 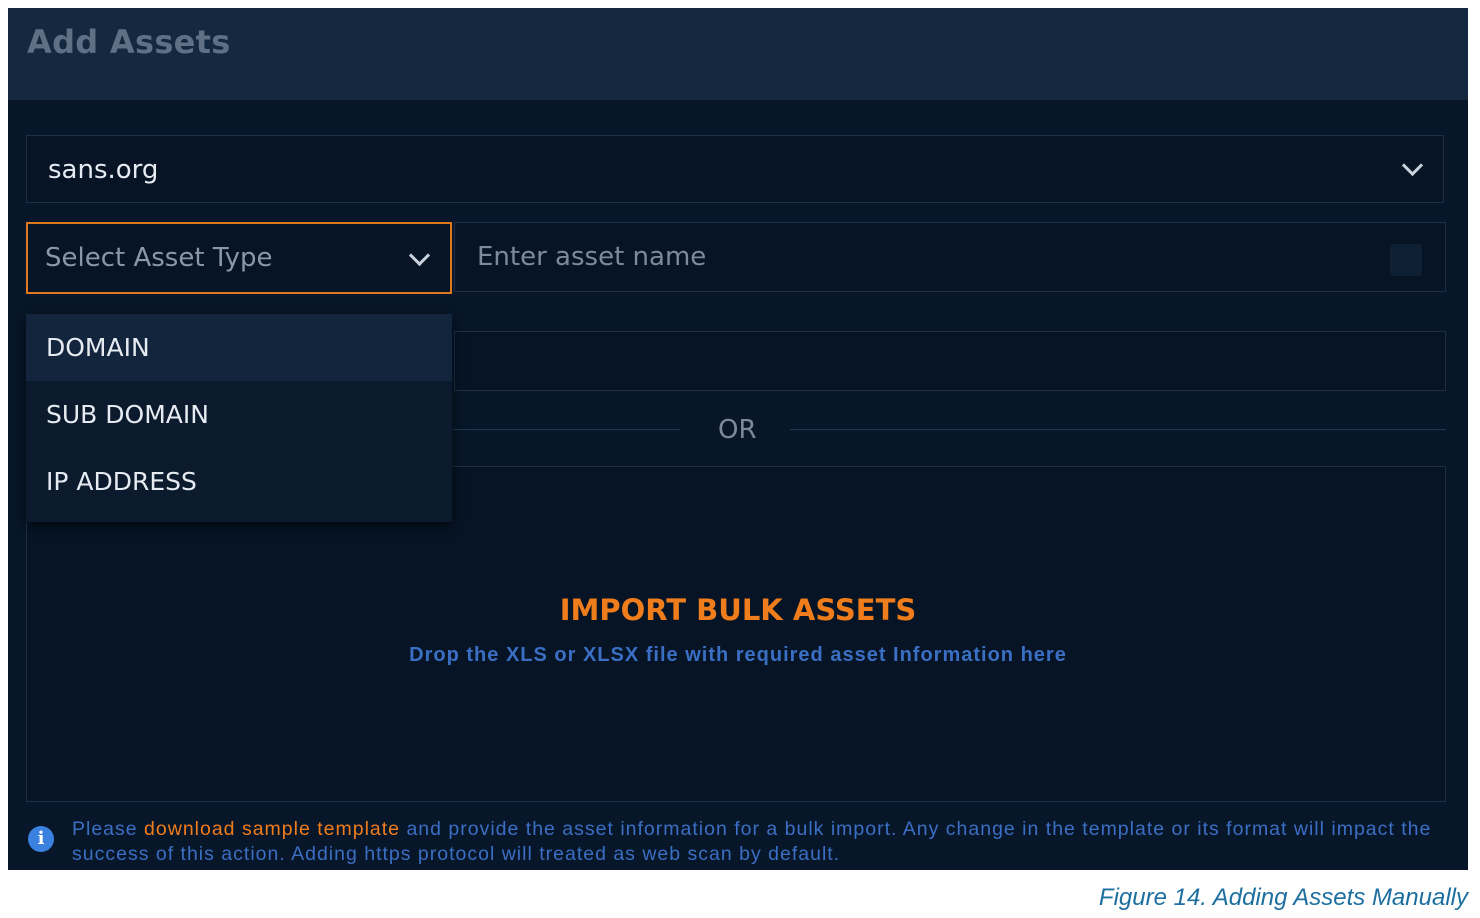 What do you see at coordinates (103, 170) in the screenshot?
I see `organization-select-value: sans.org` at bounding box center [103, 170].